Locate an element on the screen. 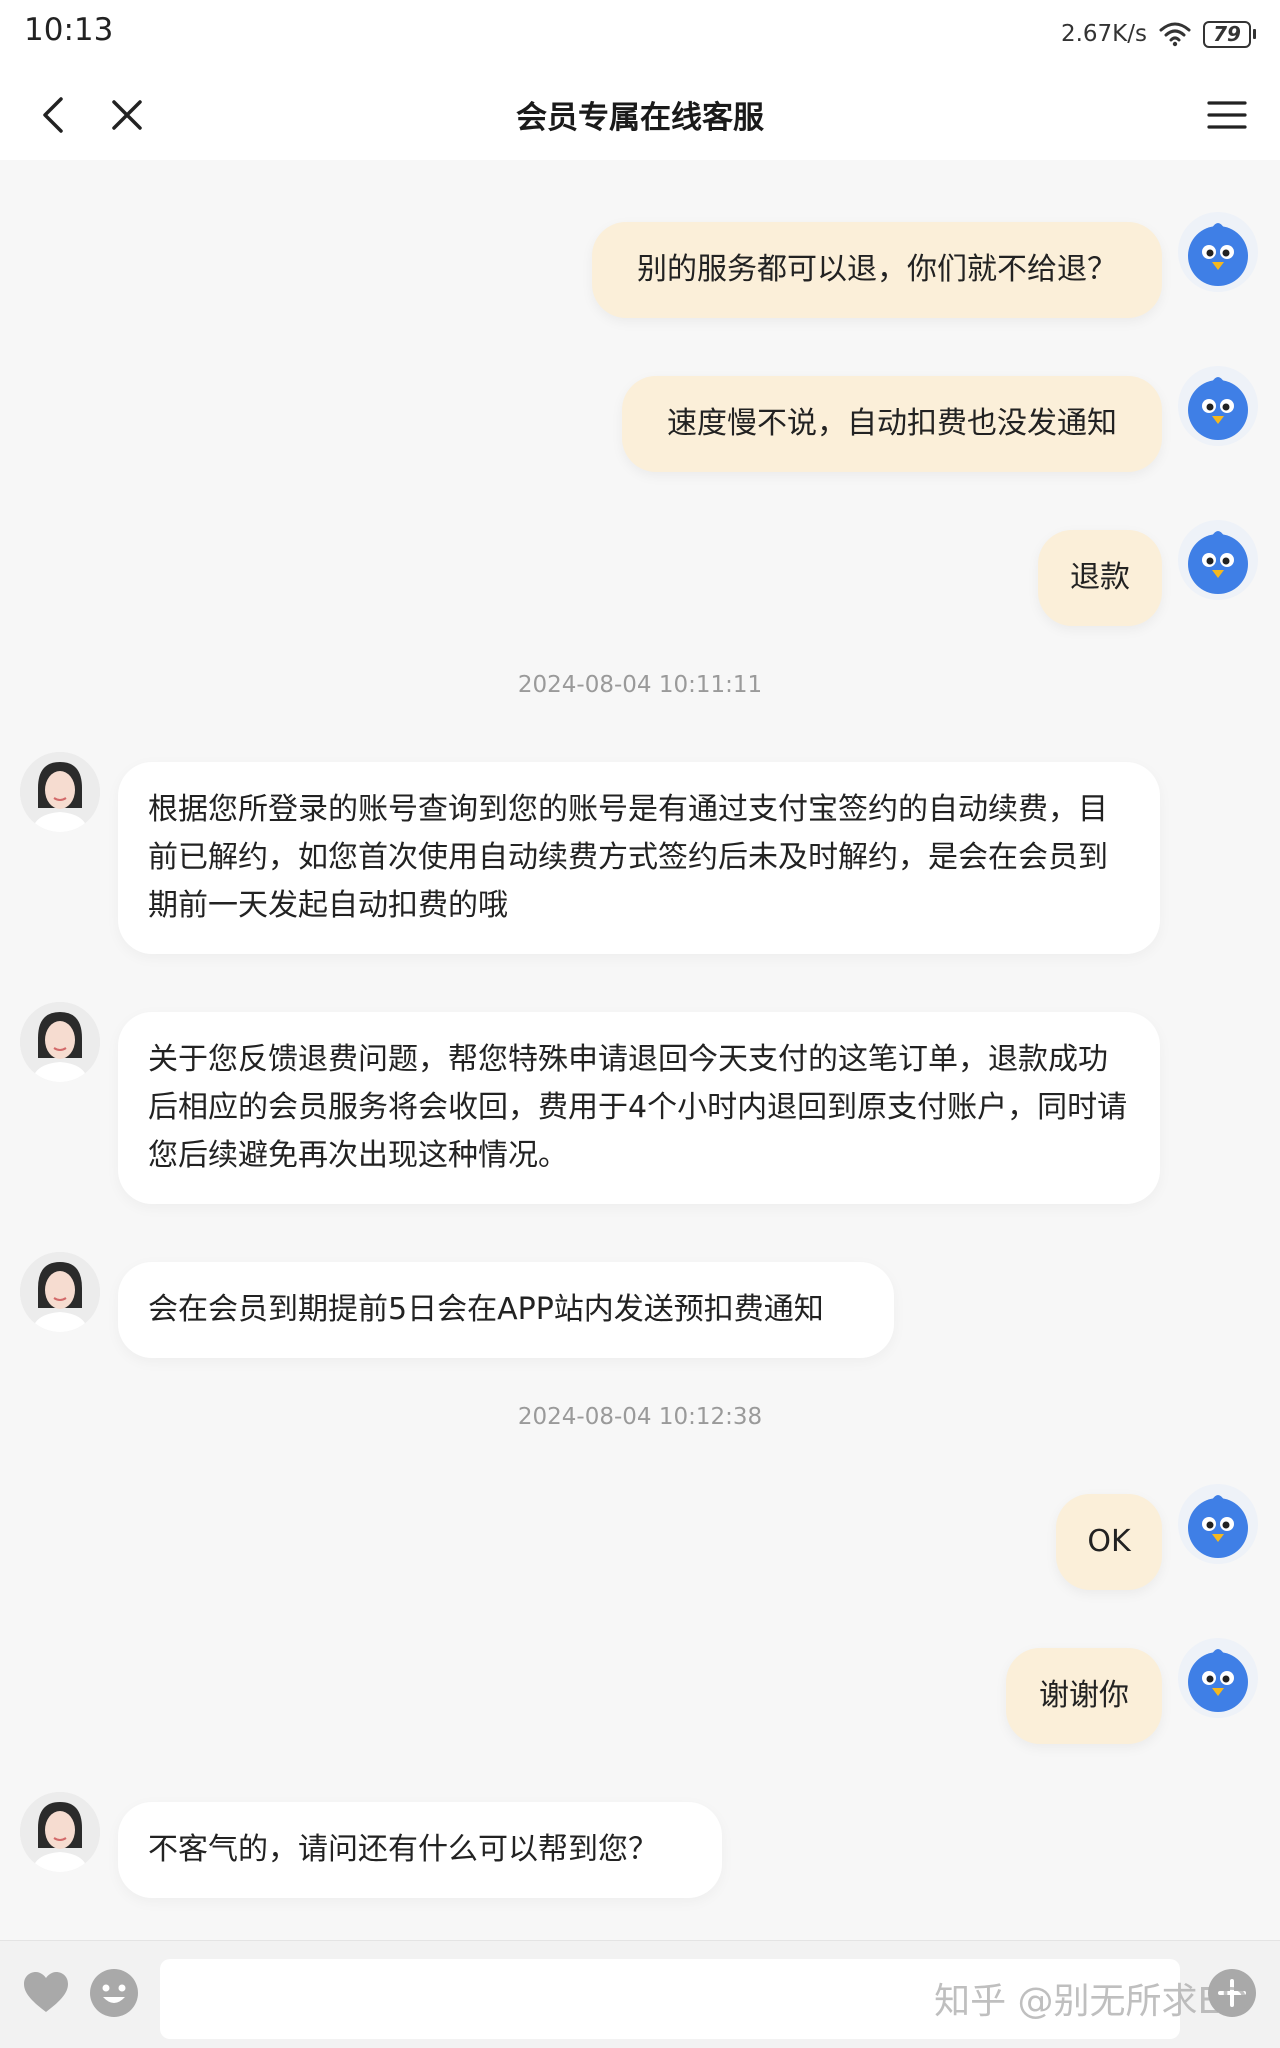 Image resolution: width=1280 pixels, height=2048 pixels. menu-button is located at coordinates (1227, 115).